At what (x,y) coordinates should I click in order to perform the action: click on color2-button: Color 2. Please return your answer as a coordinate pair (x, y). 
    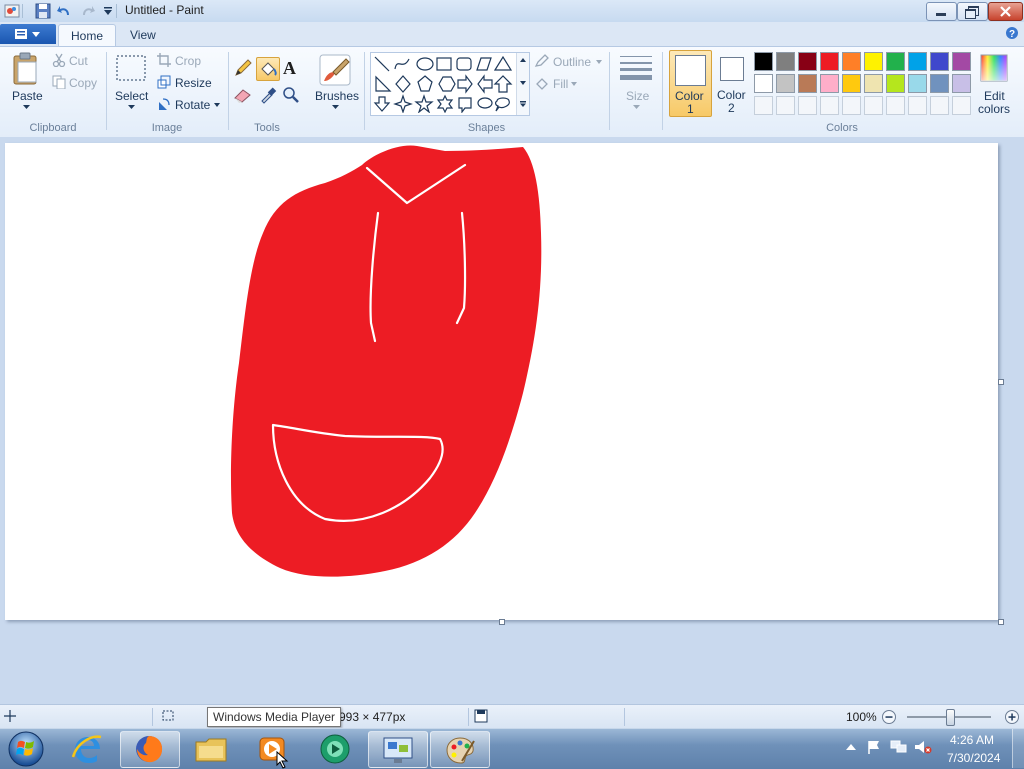
    Looking at the image, I should click on (732, 82).